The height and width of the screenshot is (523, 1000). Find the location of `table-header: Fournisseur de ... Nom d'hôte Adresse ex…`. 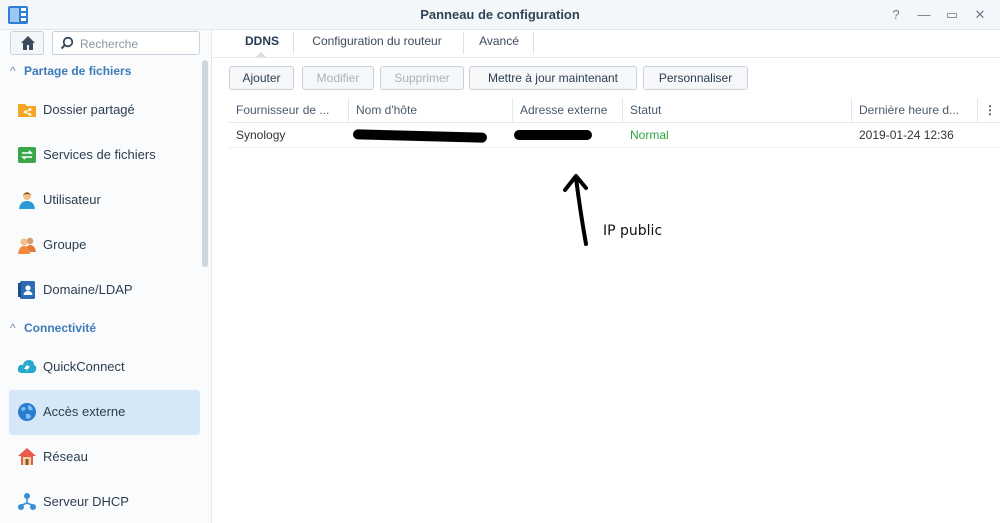

table-header: Fournisseur de ... Nom d'hôte Adresse ex… is located at coordinates (614, 110).